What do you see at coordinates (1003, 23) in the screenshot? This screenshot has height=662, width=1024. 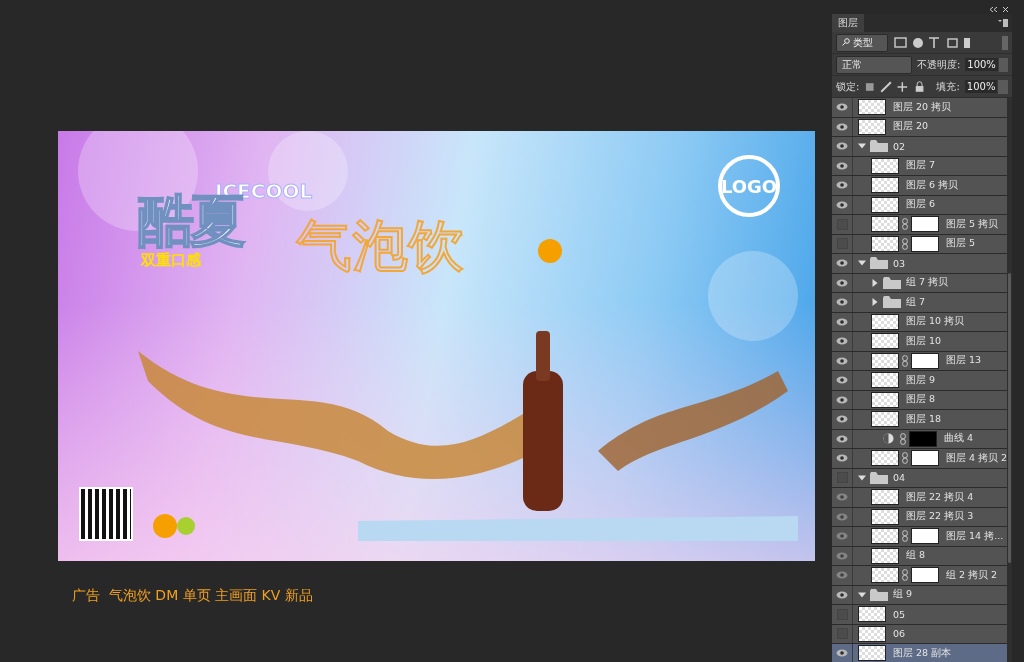 I see `panel-menu-icon` at bounding box center [1003, 23].